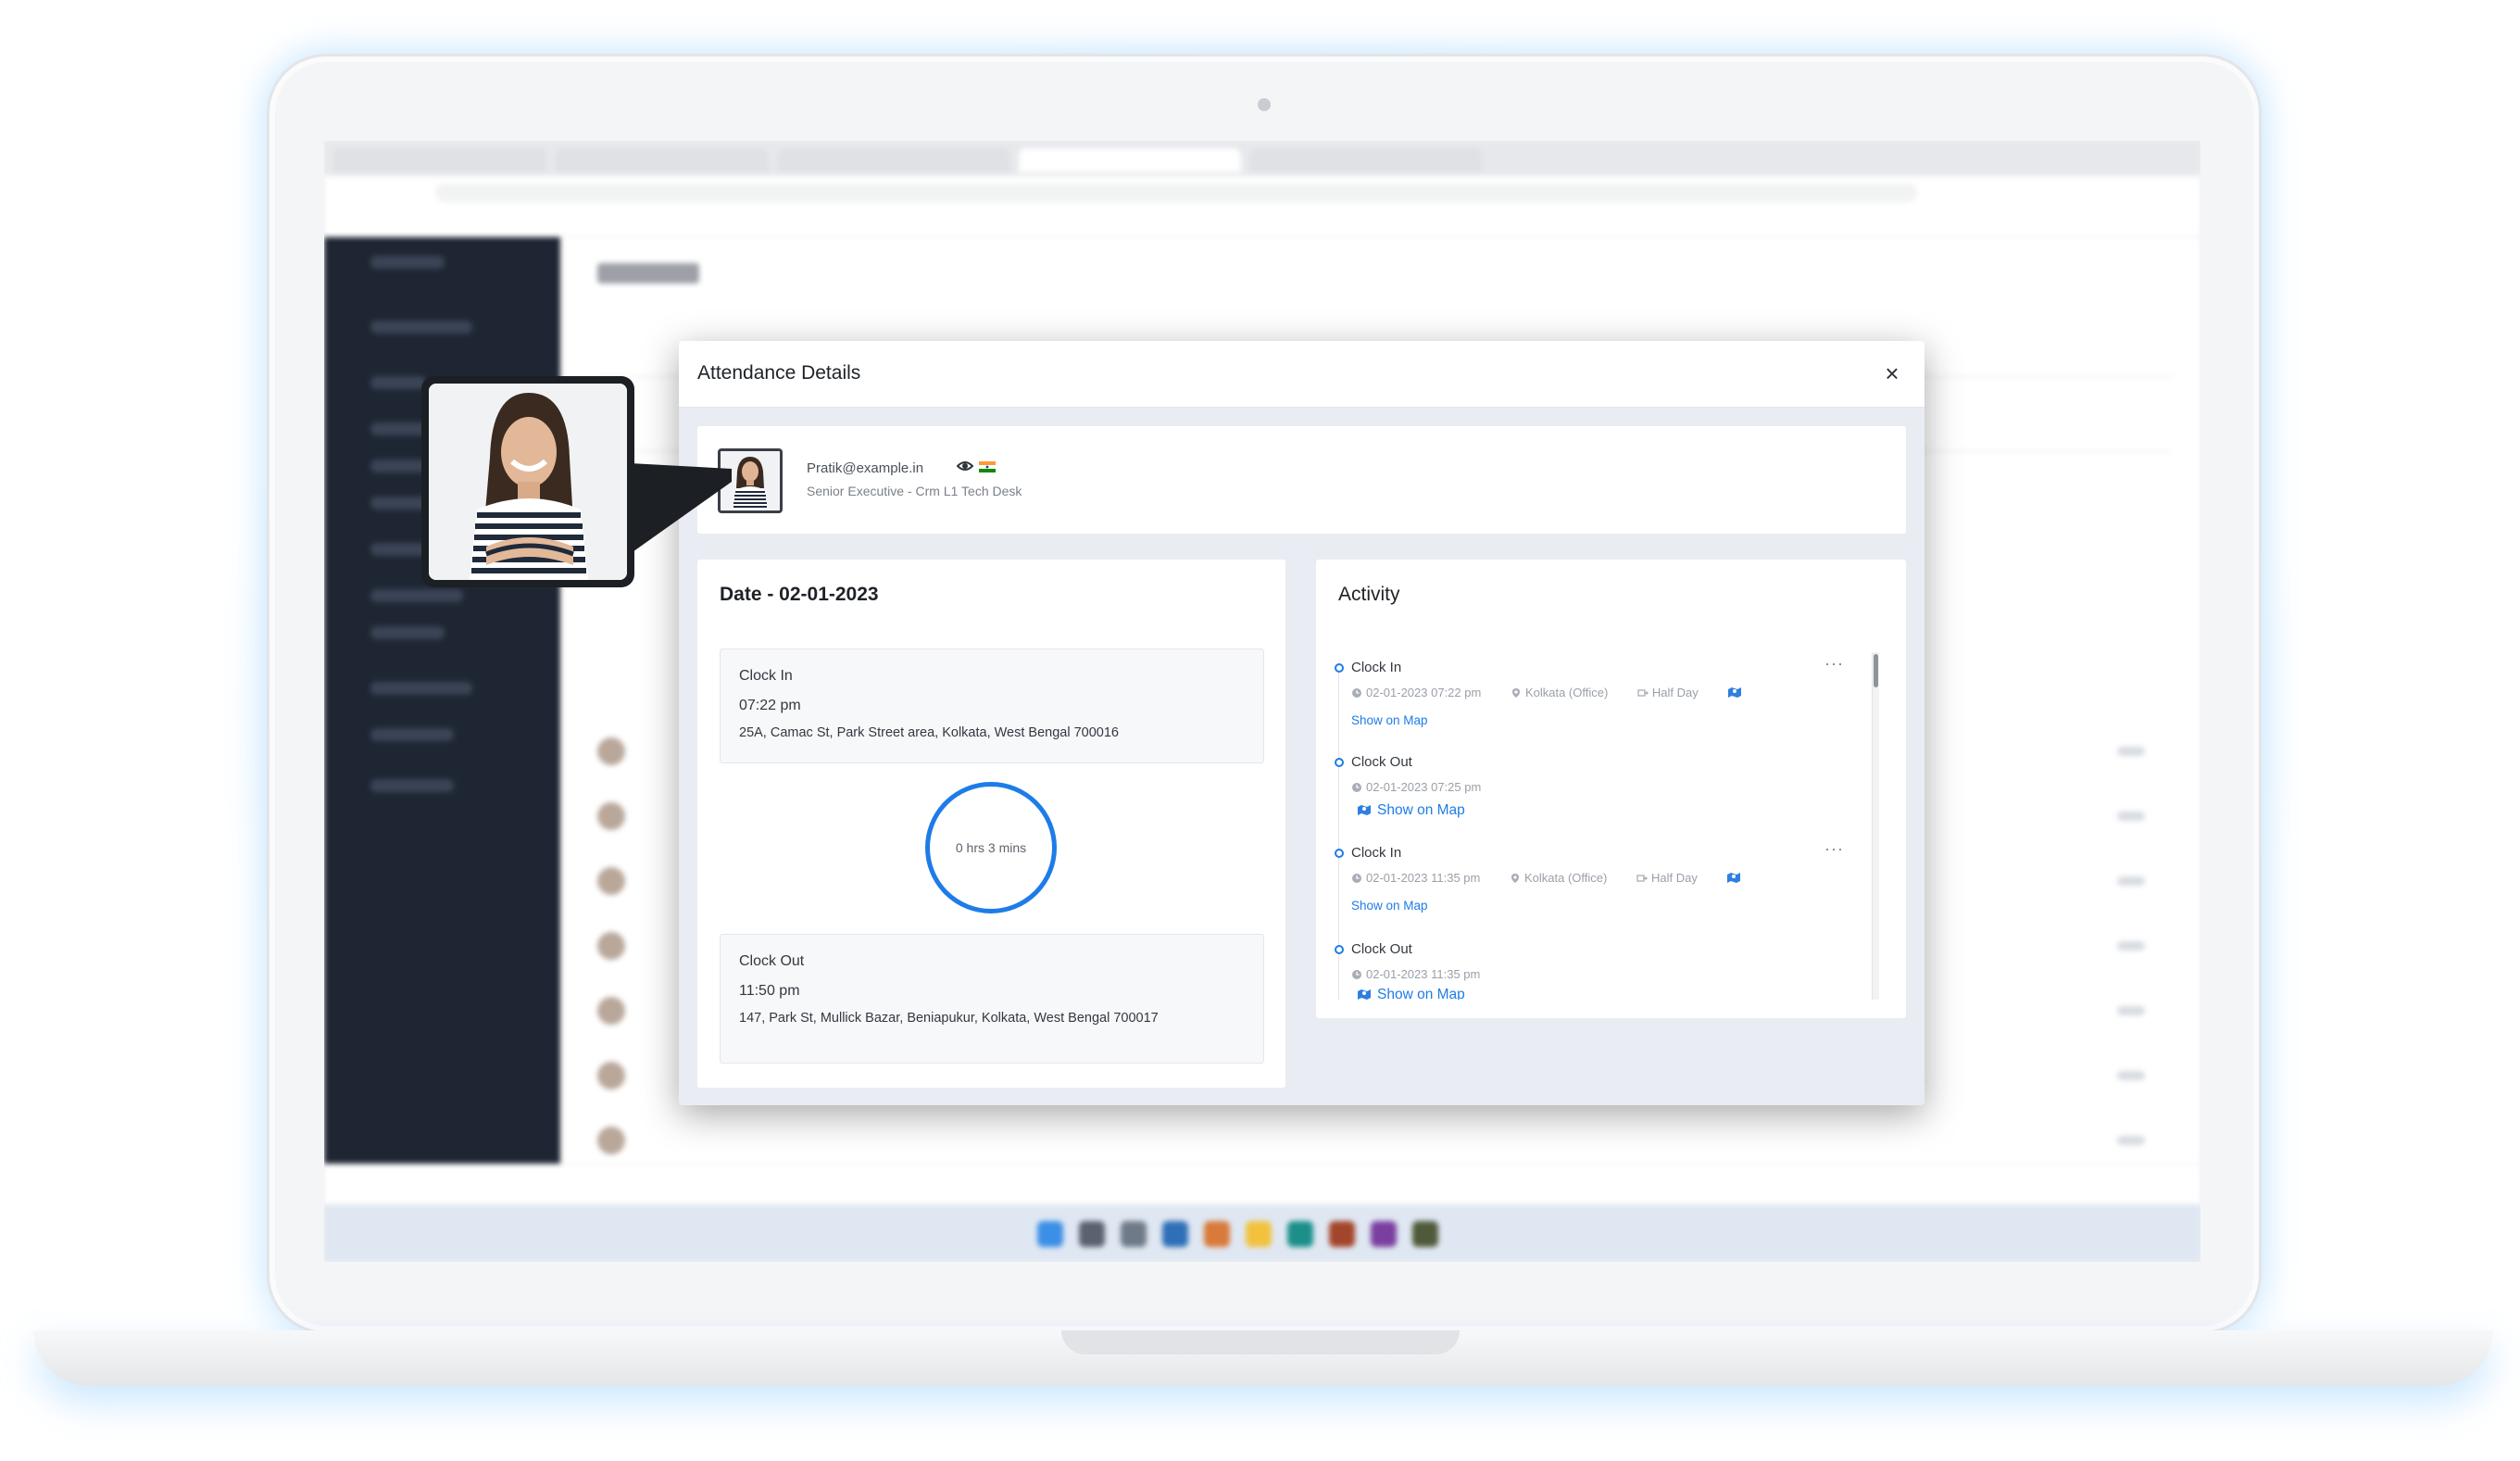 This screenshot has height=1461, width=2520. Describe the element at coordinates (1424, 787) in the screenshot. I see `activity-timestamp: 02-01-2023 07:25 pm` at that location.